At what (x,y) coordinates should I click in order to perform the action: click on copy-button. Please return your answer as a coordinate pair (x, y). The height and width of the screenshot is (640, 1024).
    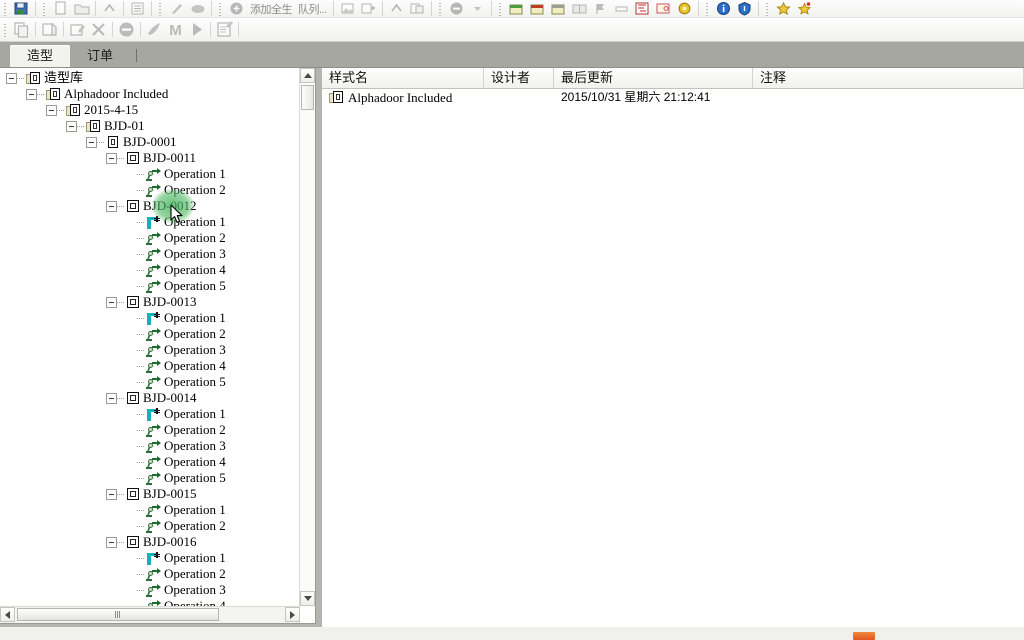
    Looking at the image, I should click on (21, 29).